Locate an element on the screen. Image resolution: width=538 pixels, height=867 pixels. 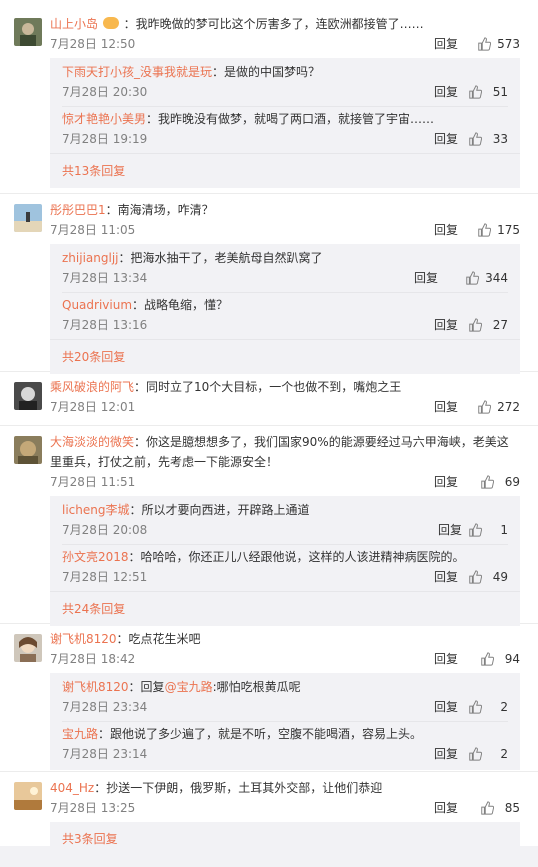
more-replies-link: 共24条回复 is located at coordinates (285, 608).